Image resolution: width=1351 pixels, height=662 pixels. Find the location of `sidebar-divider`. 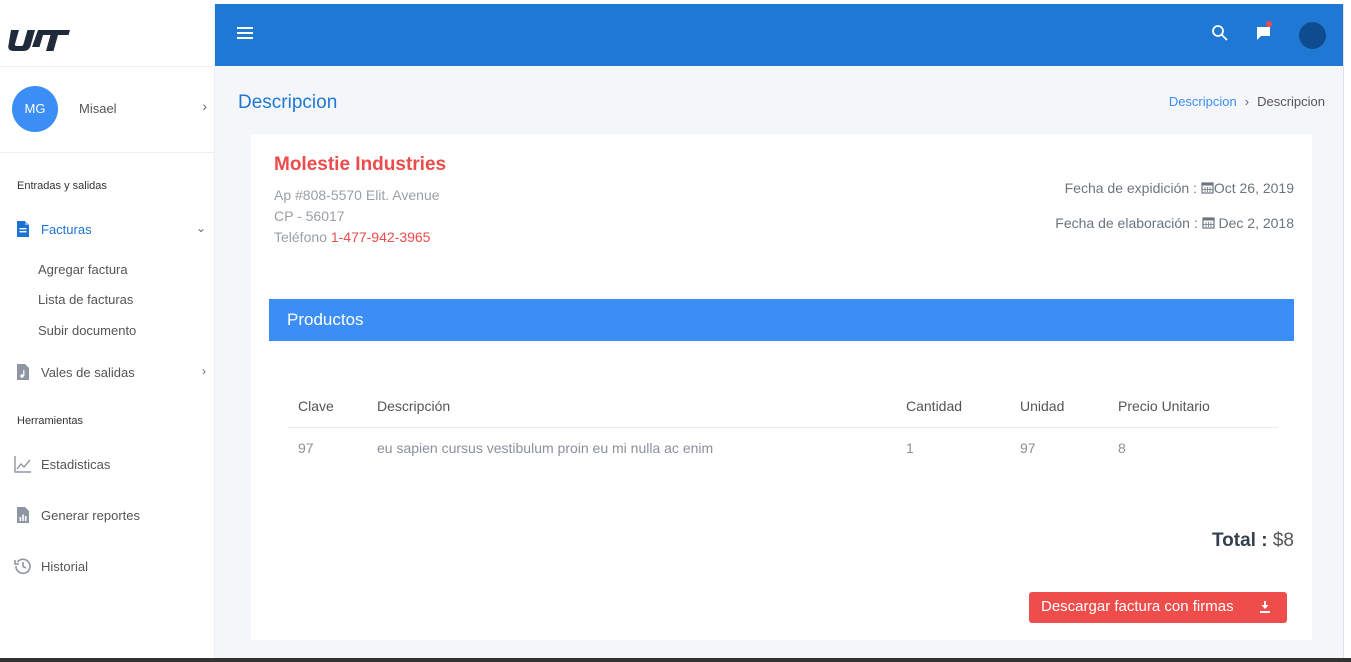

sidebar-divider is located at coordinates (107, 152).